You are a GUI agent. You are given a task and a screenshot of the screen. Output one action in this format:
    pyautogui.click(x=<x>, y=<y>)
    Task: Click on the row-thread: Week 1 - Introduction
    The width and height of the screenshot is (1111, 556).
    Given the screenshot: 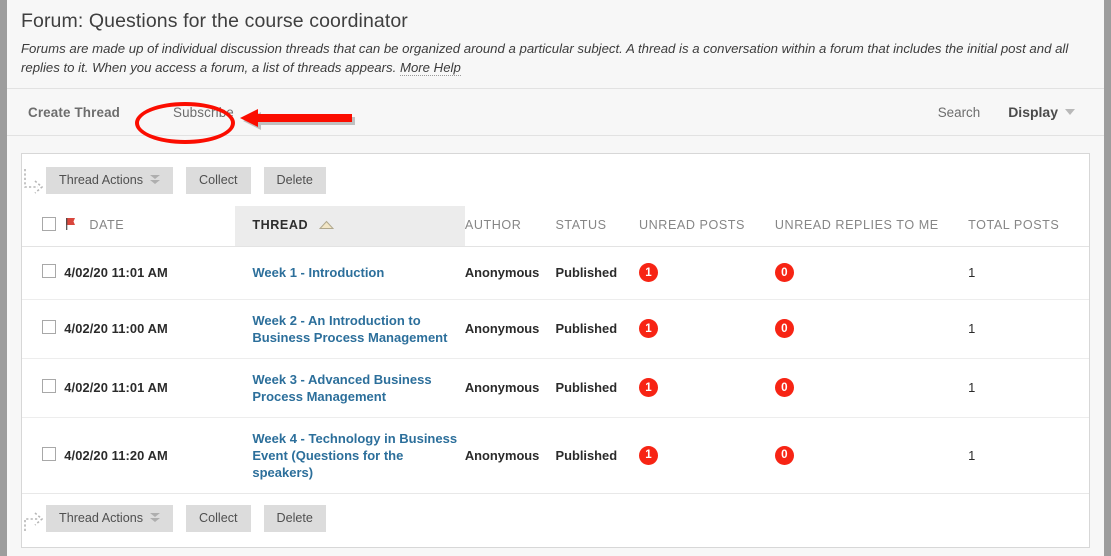 What is the action you would take?
    pyautogui.click(x=350, y=273)
    